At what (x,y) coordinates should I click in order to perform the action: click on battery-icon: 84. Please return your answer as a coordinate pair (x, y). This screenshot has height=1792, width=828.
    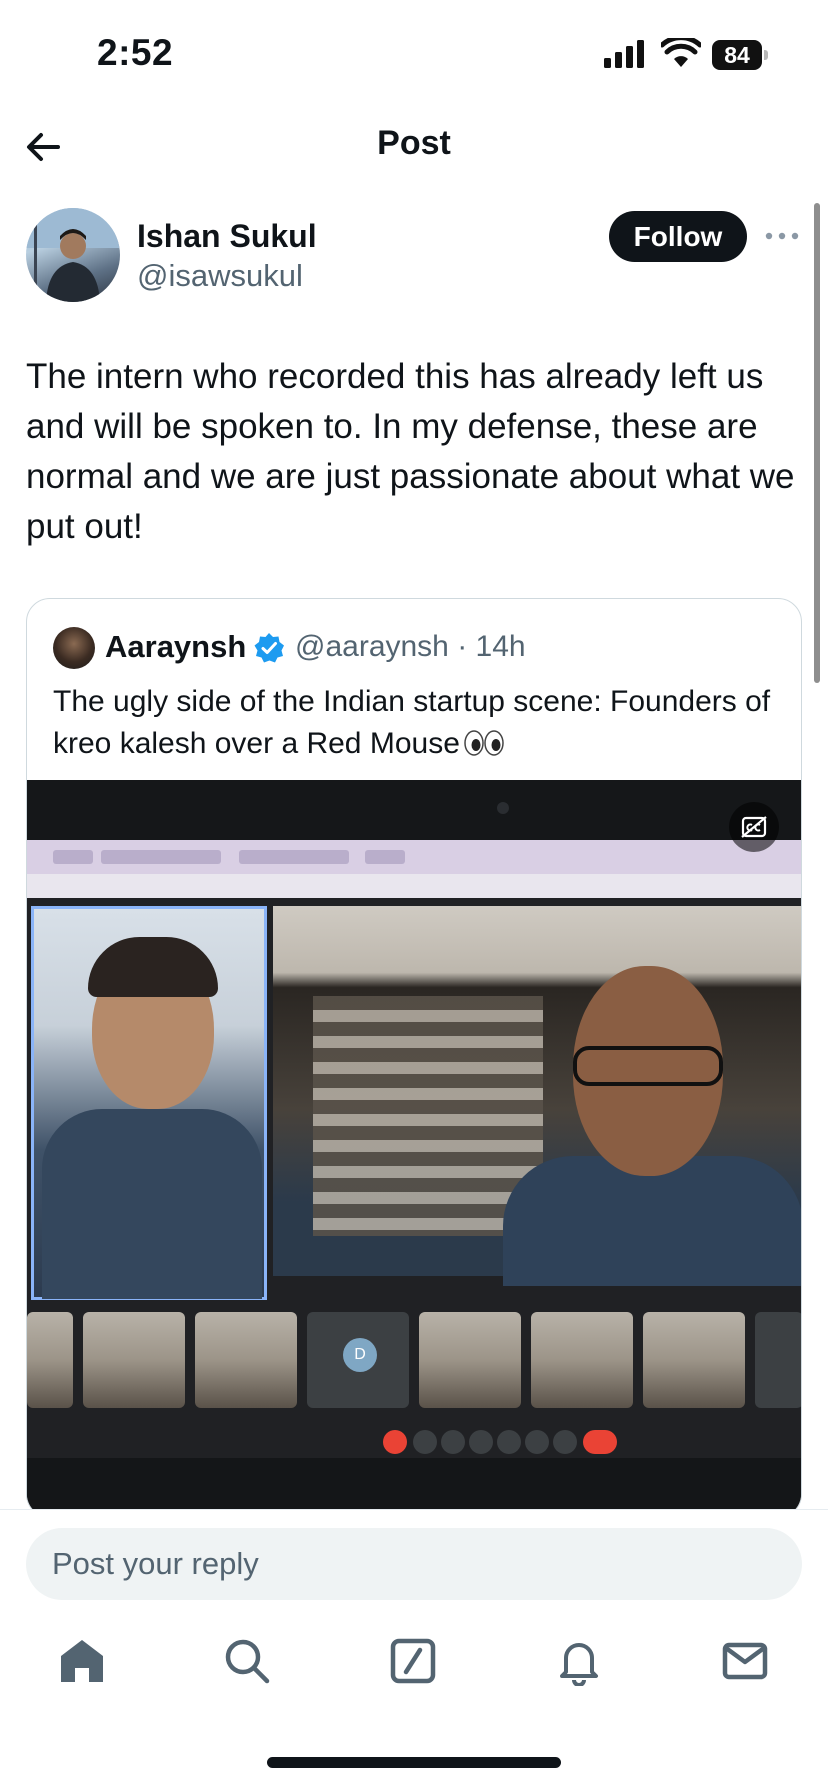
    Looking at the image, I should click on (740, 55).